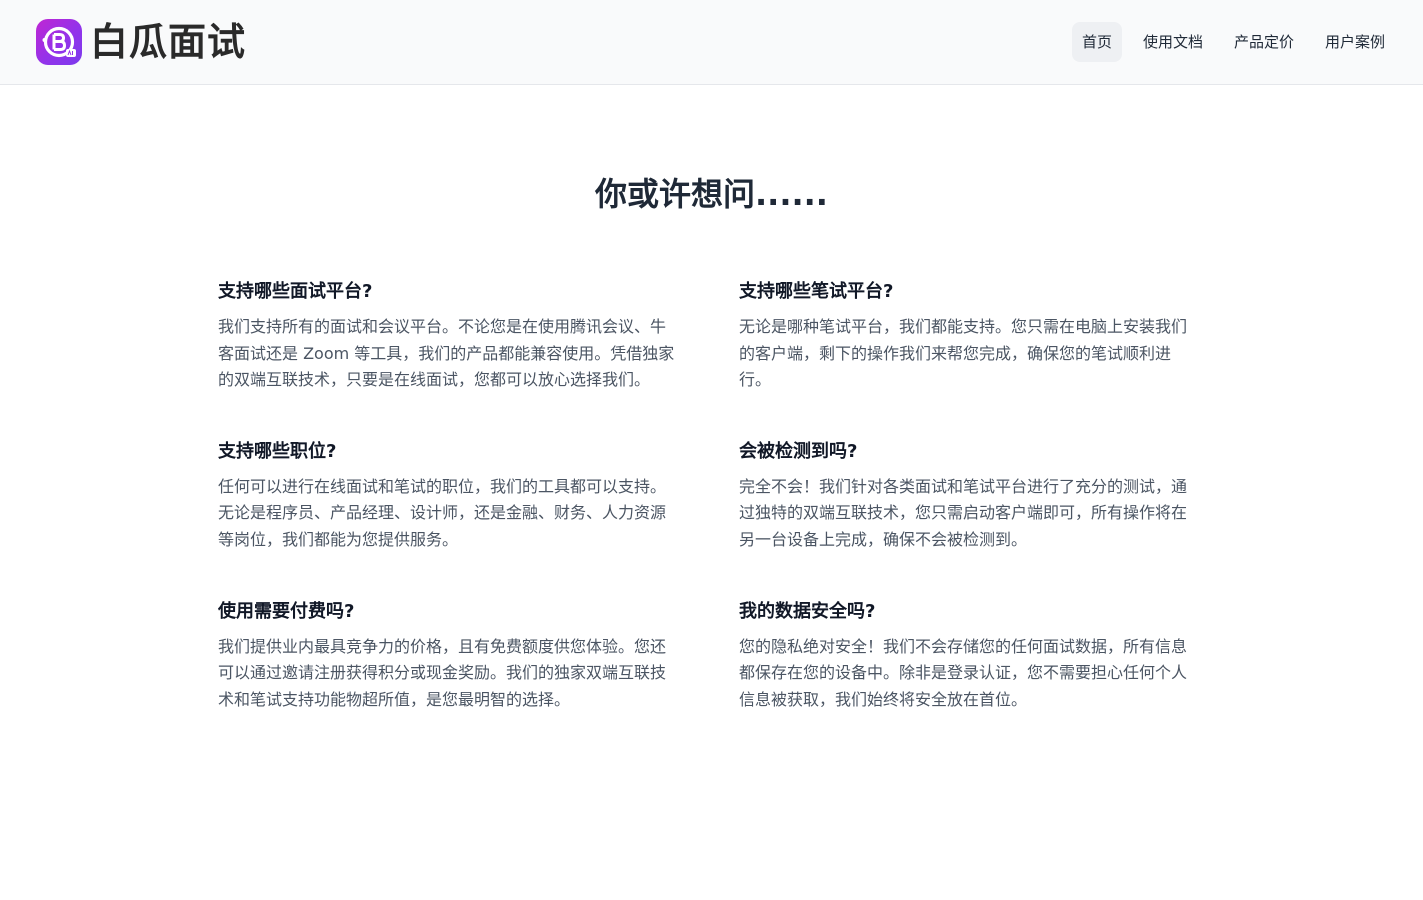 The image size is (1423, 900). Describe the element at coordinates (1264, 42) in the screenshot. I see `nav-item-pricing: 产品定价` at that location.